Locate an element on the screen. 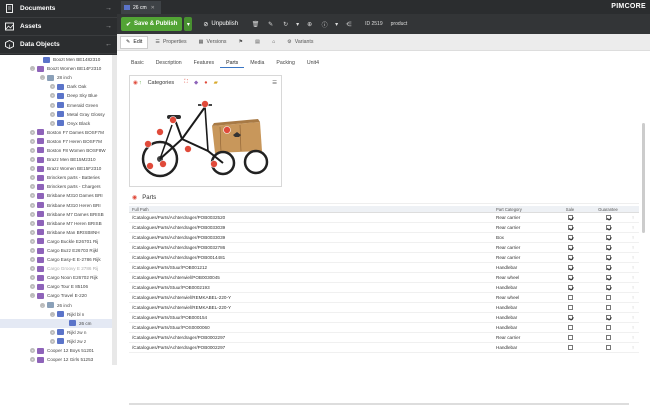  chevron-down-icon: ▾ is located at coordinates (336, 24).